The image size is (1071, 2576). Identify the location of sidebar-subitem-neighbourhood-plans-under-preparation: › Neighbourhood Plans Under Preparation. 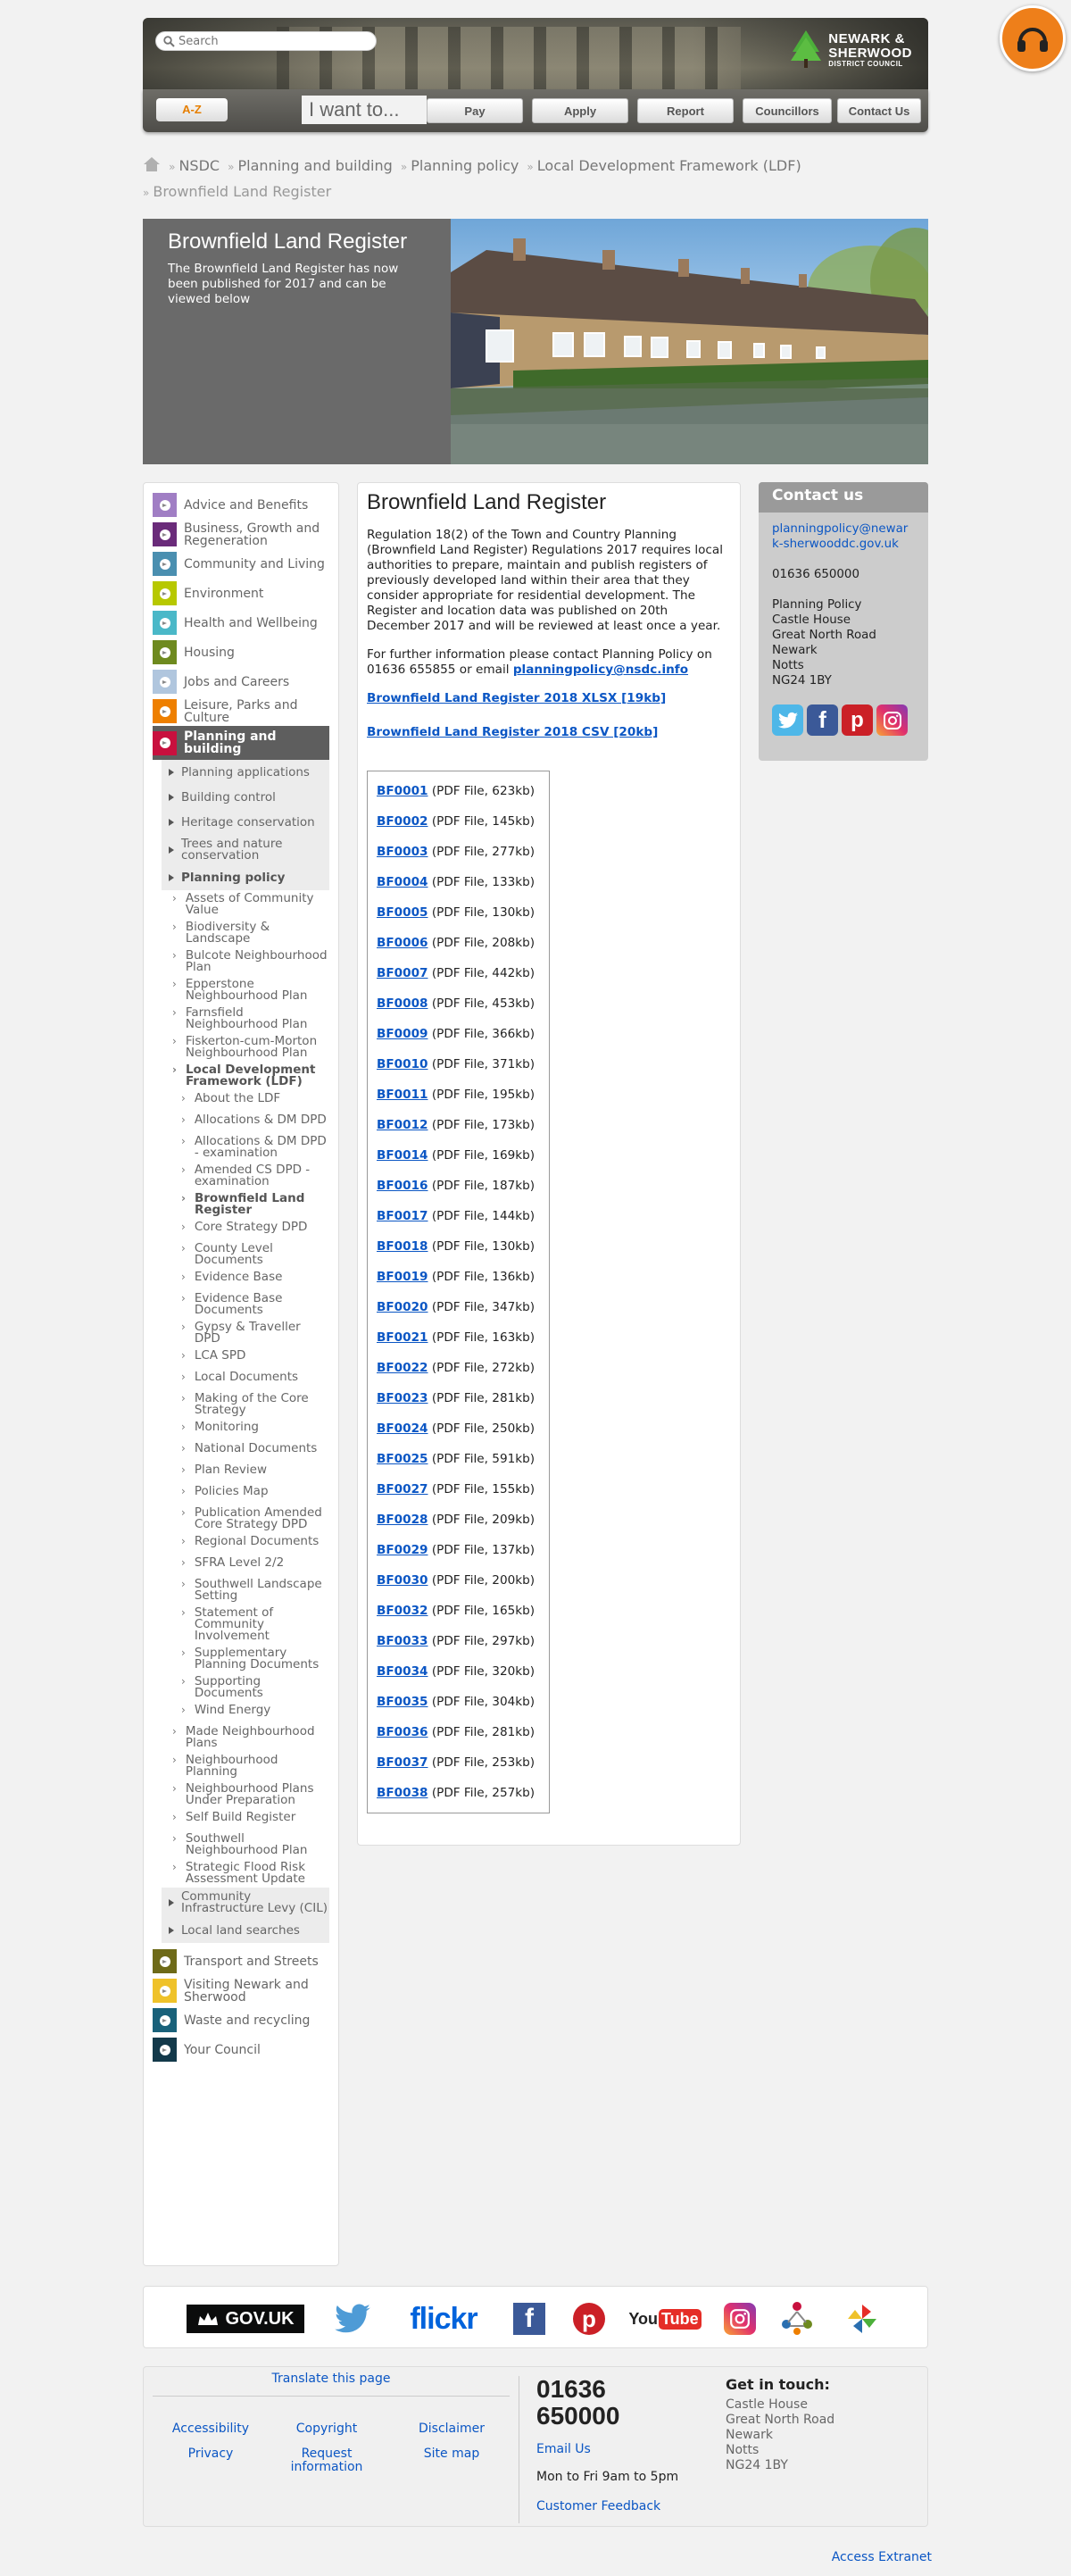
(249, 1794).